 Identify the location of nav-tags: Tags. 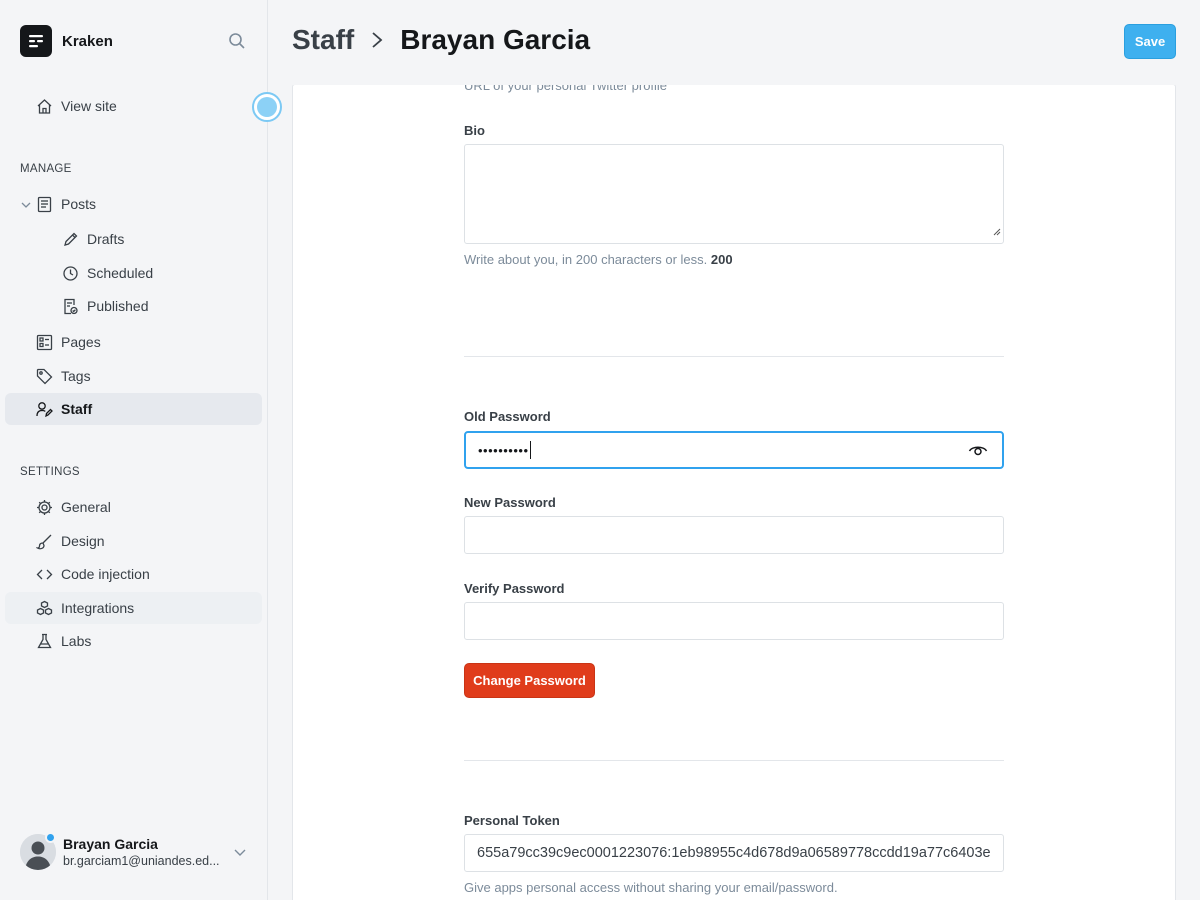
(133, 376).